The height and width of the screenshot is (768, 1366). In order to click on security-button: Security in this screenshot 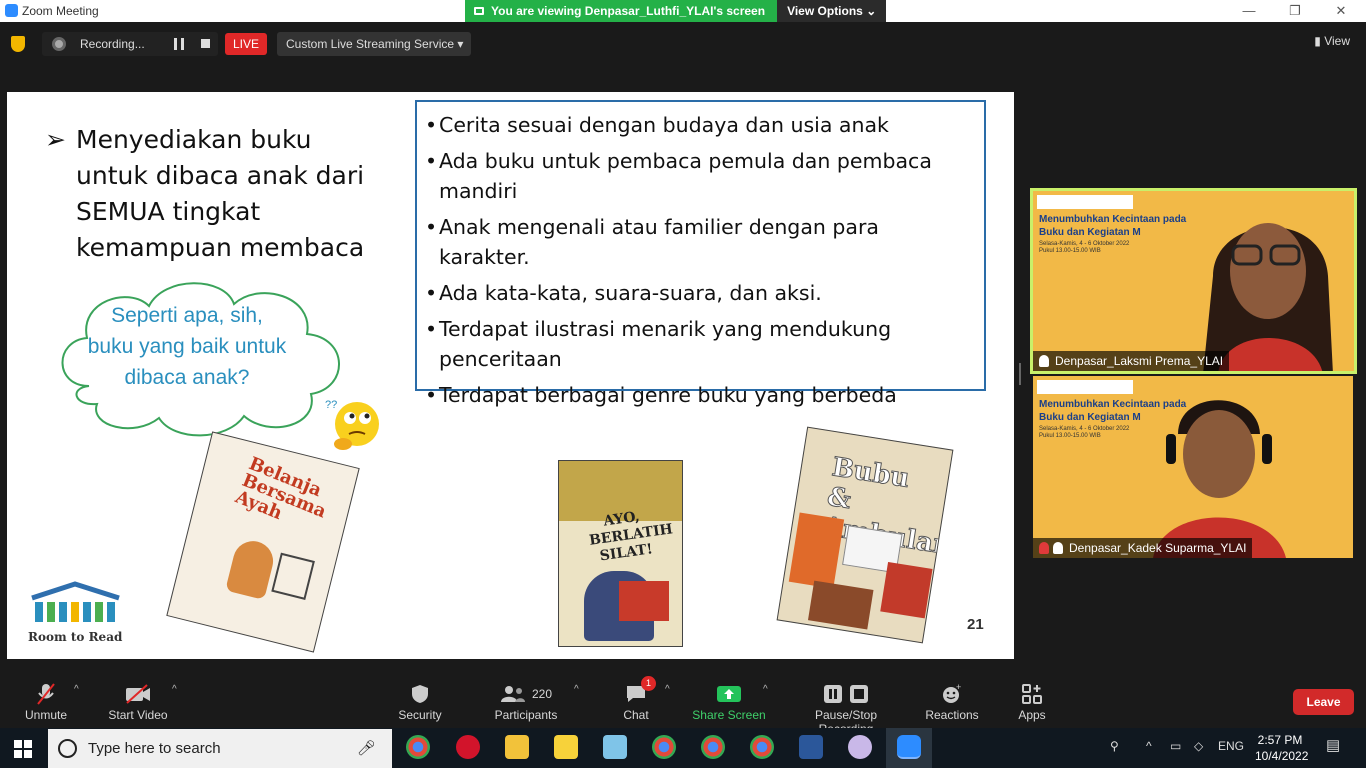, I will do `click(420, 701)`.